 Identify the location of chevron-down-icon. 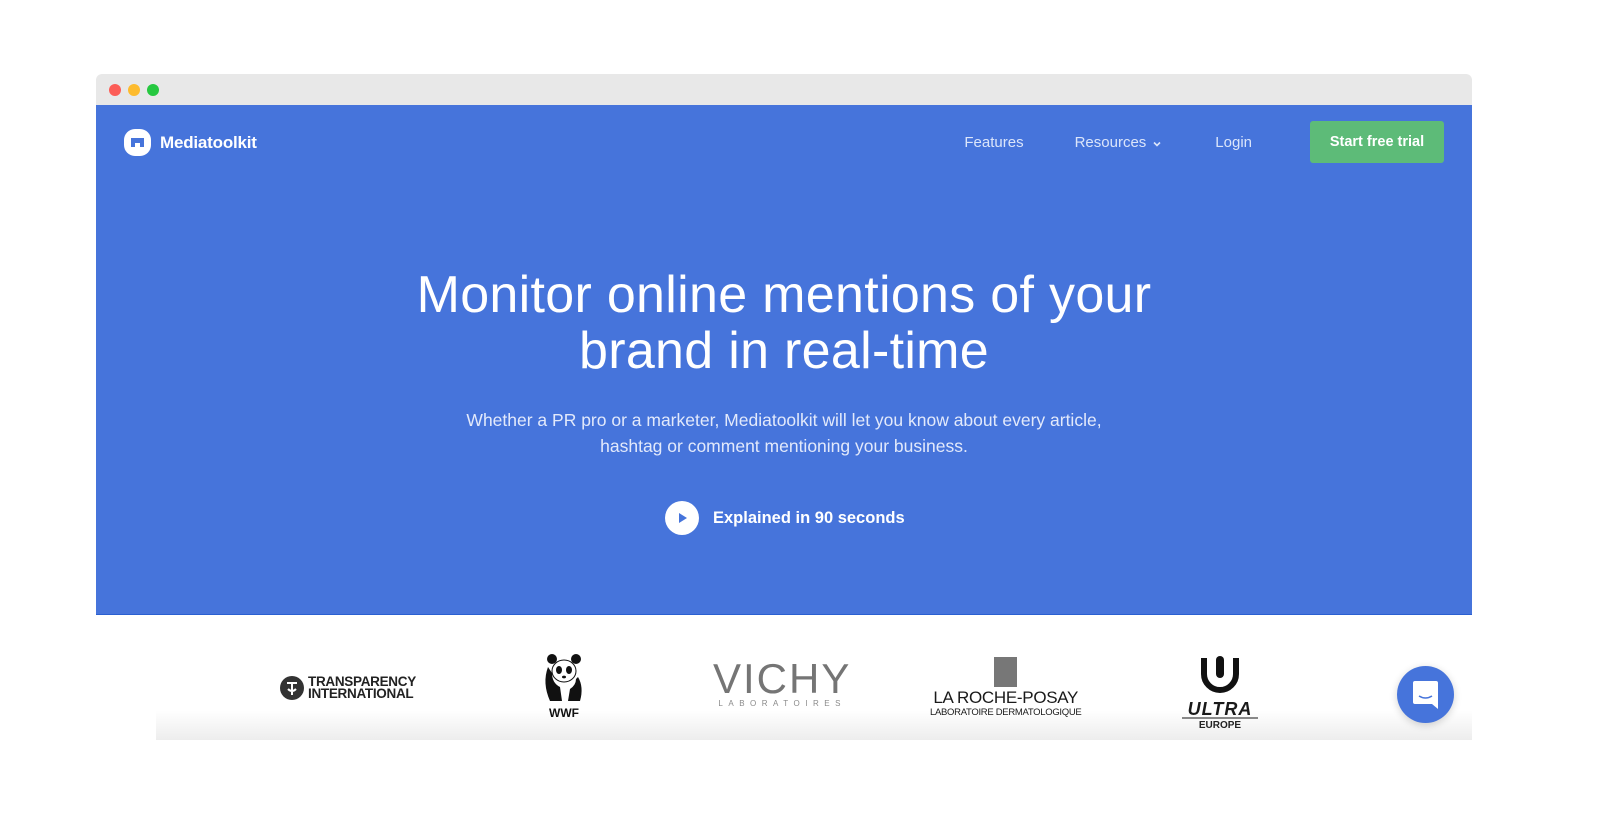
(1157, 142).